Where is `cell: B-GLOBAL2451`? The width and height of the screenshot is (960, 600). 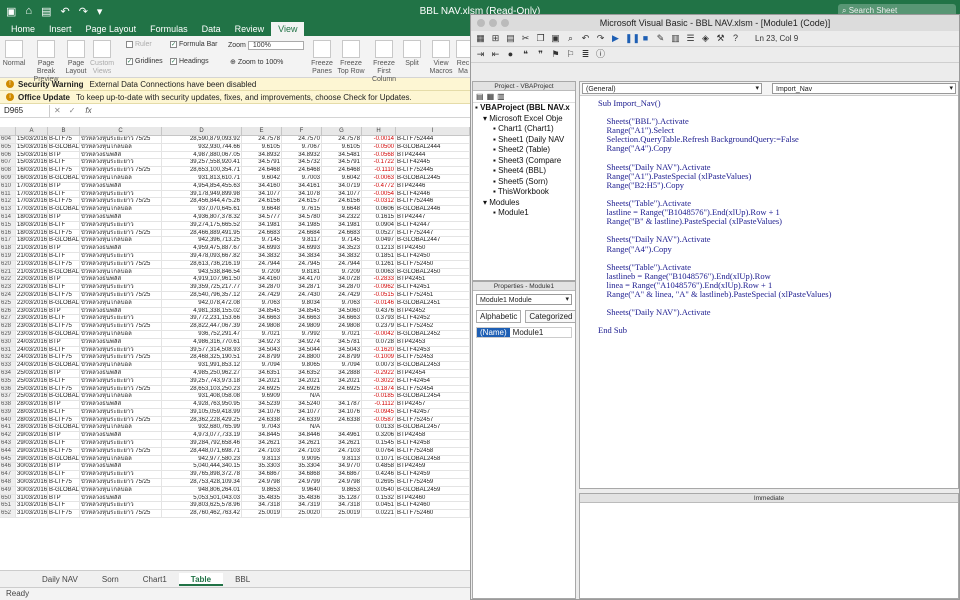 cell: B-GLOBAL2451 is located at coordinates (433, 303).